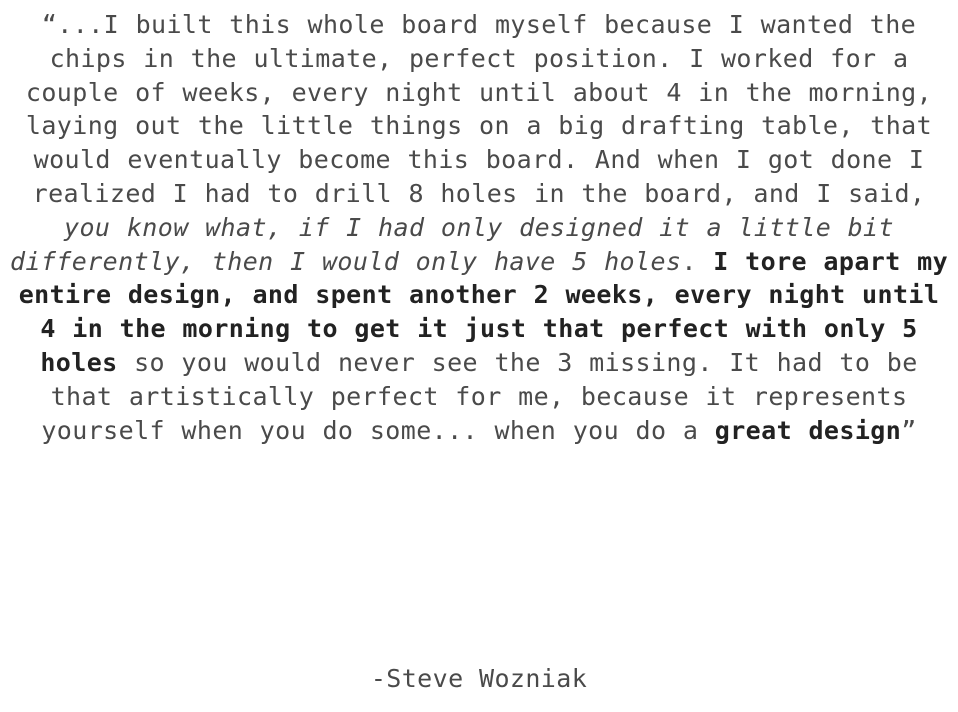  Describe the element at coordinates (697, 261) in the screenshot. I see `quote-part-2: .` at that location.